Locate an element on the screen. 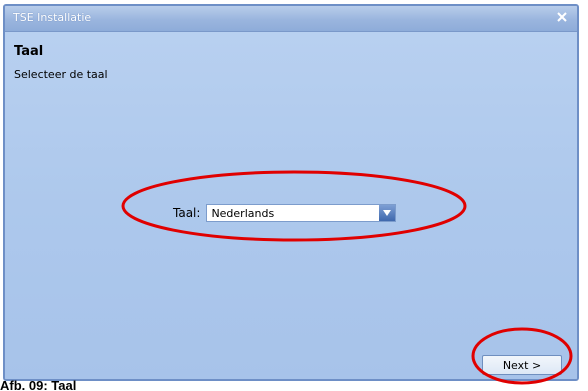 Image resolution: width=588 pixels, height=391 pixels. page-subtitle: Selecteer de taal is located at coordinates (61, 74).